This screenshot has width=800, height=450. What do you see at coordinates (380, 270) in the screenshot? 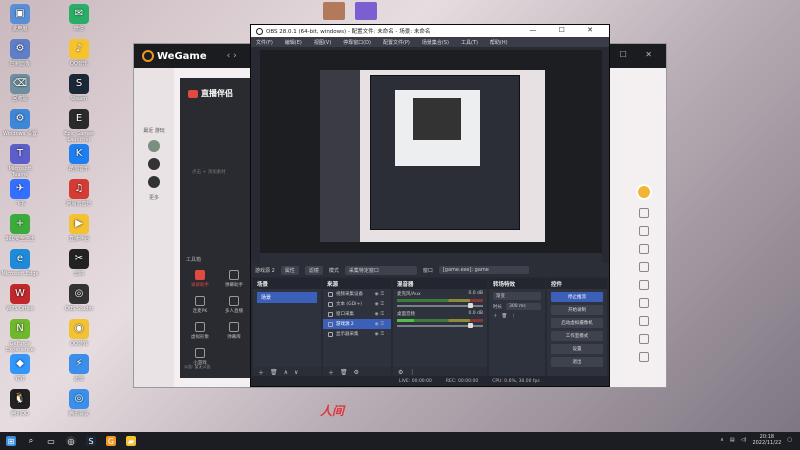
I see `mode-select: 采集特定窗口` at bounding box center [380, 270].